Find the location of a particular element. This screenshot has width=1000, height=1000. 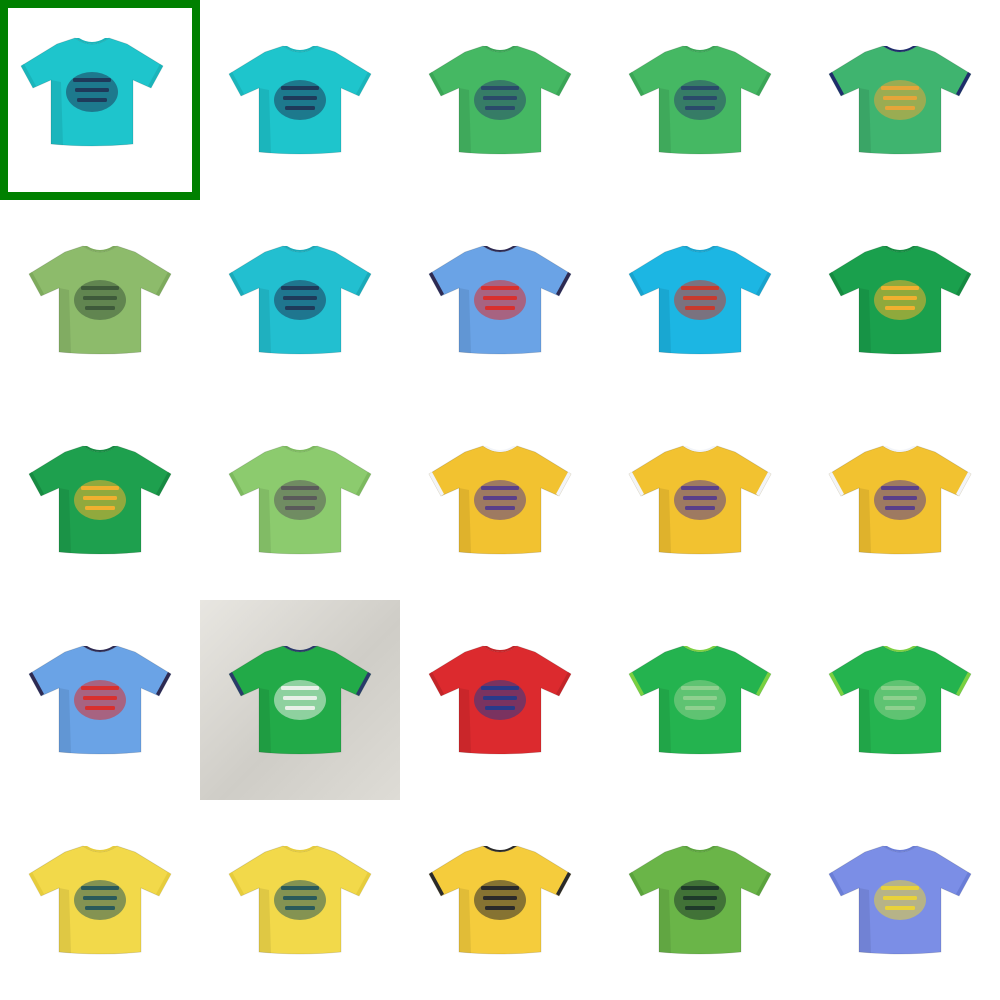

tshirt-green-pooh-print is located at coordinates (900, 100).